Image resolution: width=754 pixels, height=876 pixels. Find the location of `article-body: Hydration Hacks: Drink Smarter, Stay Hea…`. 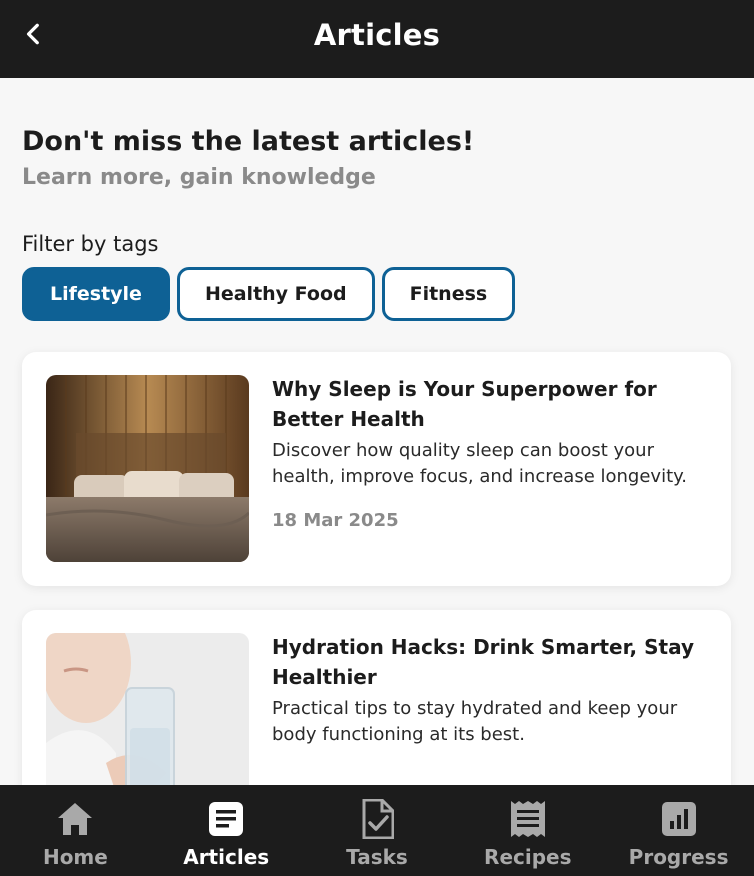

article-body: Hydration Hacks: Drink Smarter, Stay Hea… is located at coordinates (492, 690).